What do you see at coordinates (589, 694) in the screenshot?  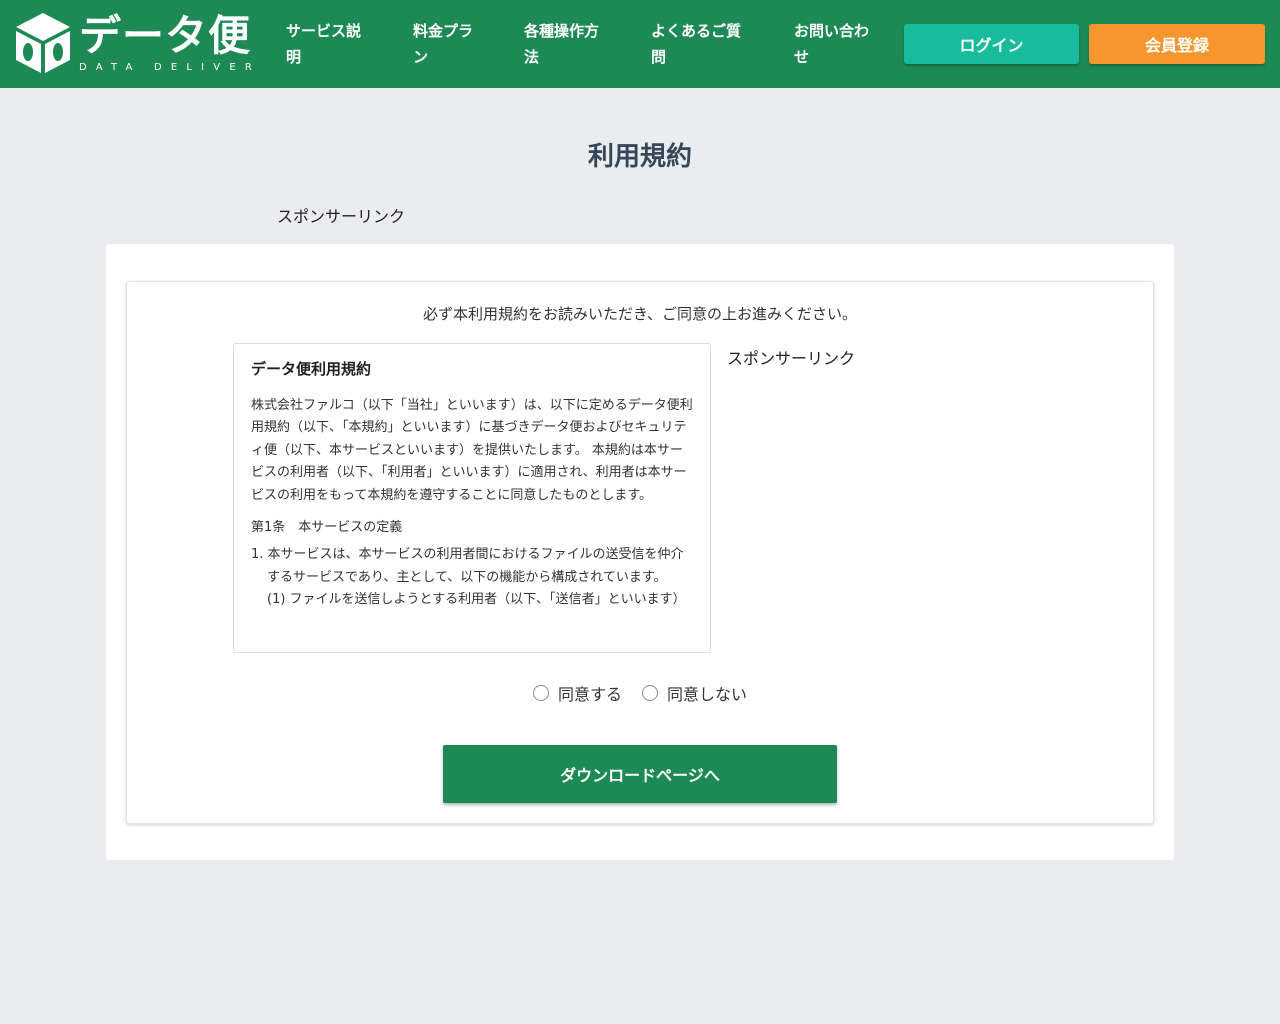 I see `agree-label: 同意する` at bounding box center [589, 694].